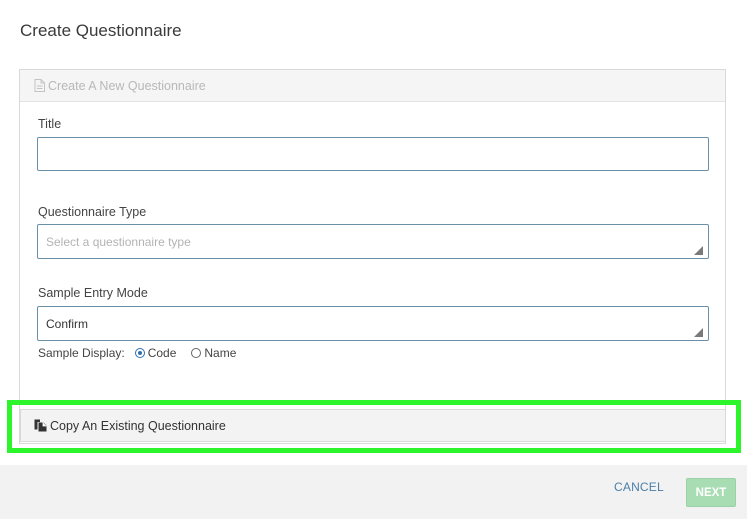 Image resolution: width=747 pixels, height=519 pixels. What do you see at coordinates (373, 492) in the screenshot?
I see `dialog-footer: CANCEL NEXT` at bounding box center [373, 492].